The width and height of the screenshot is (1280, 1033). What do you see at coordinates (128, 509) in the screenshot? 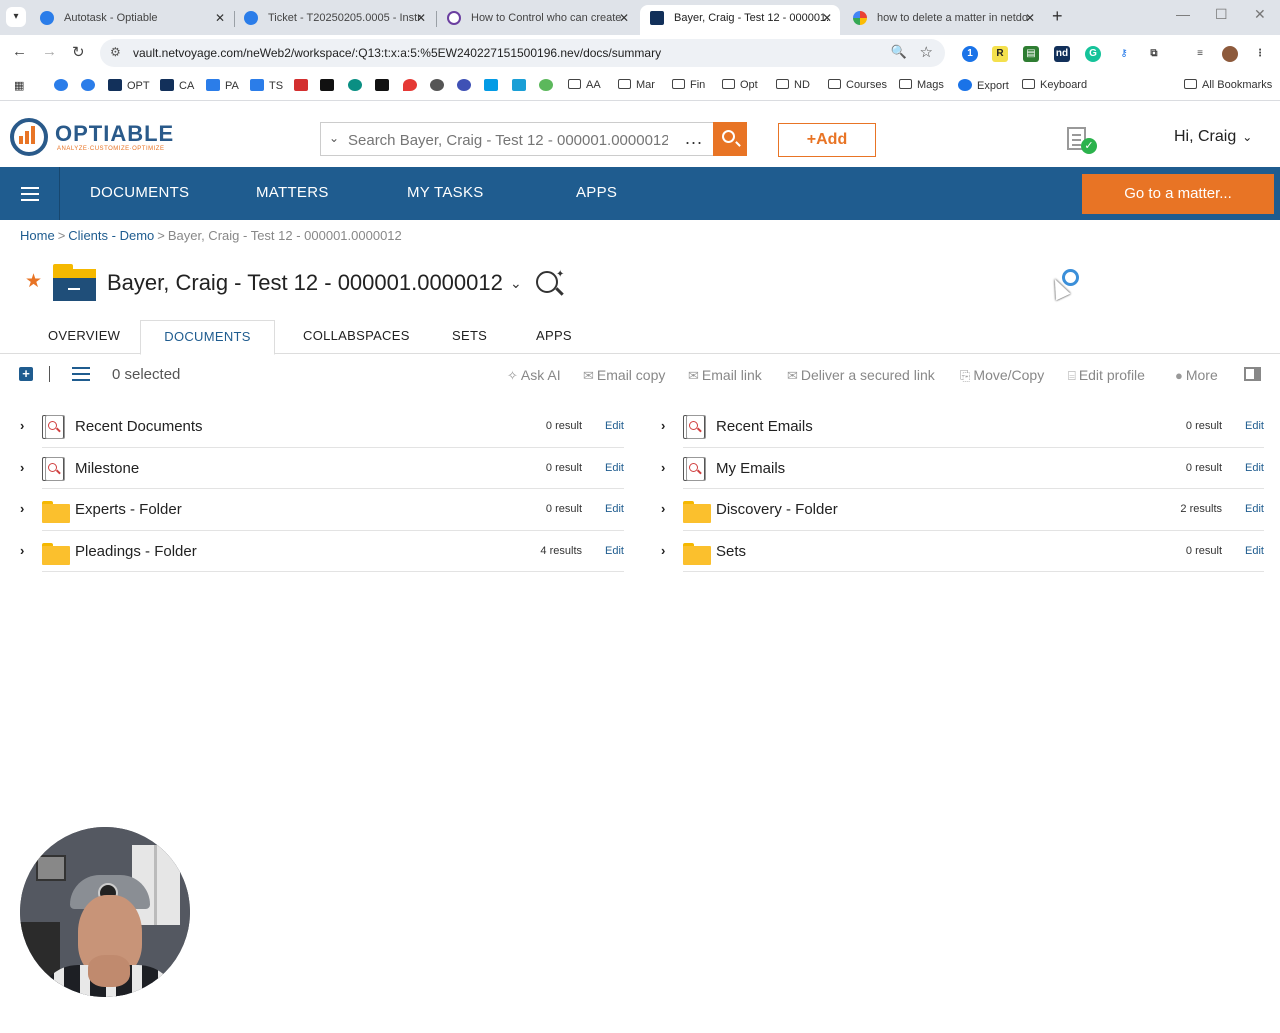
I see `tile-name: Experts - Folder` at bounding box center [128, 509].